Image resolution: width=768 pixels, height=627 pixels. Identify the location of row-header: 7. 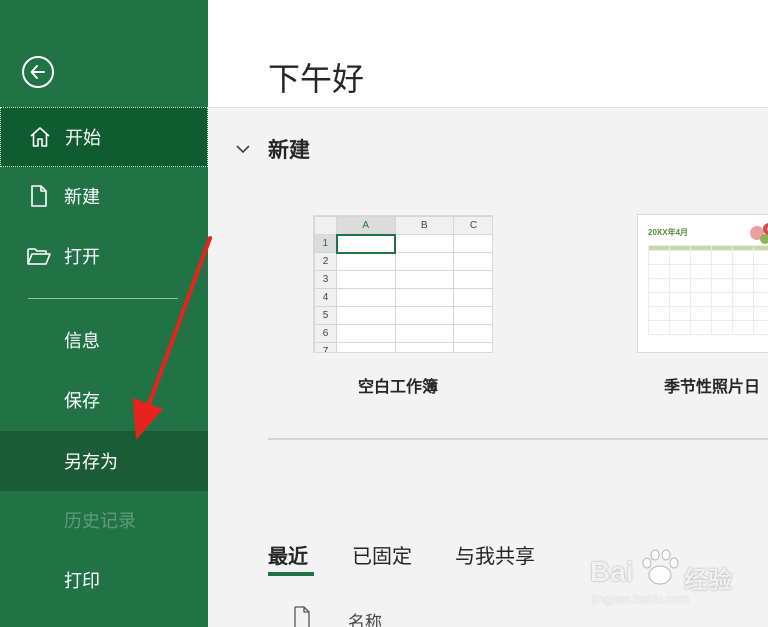
(325, 347).